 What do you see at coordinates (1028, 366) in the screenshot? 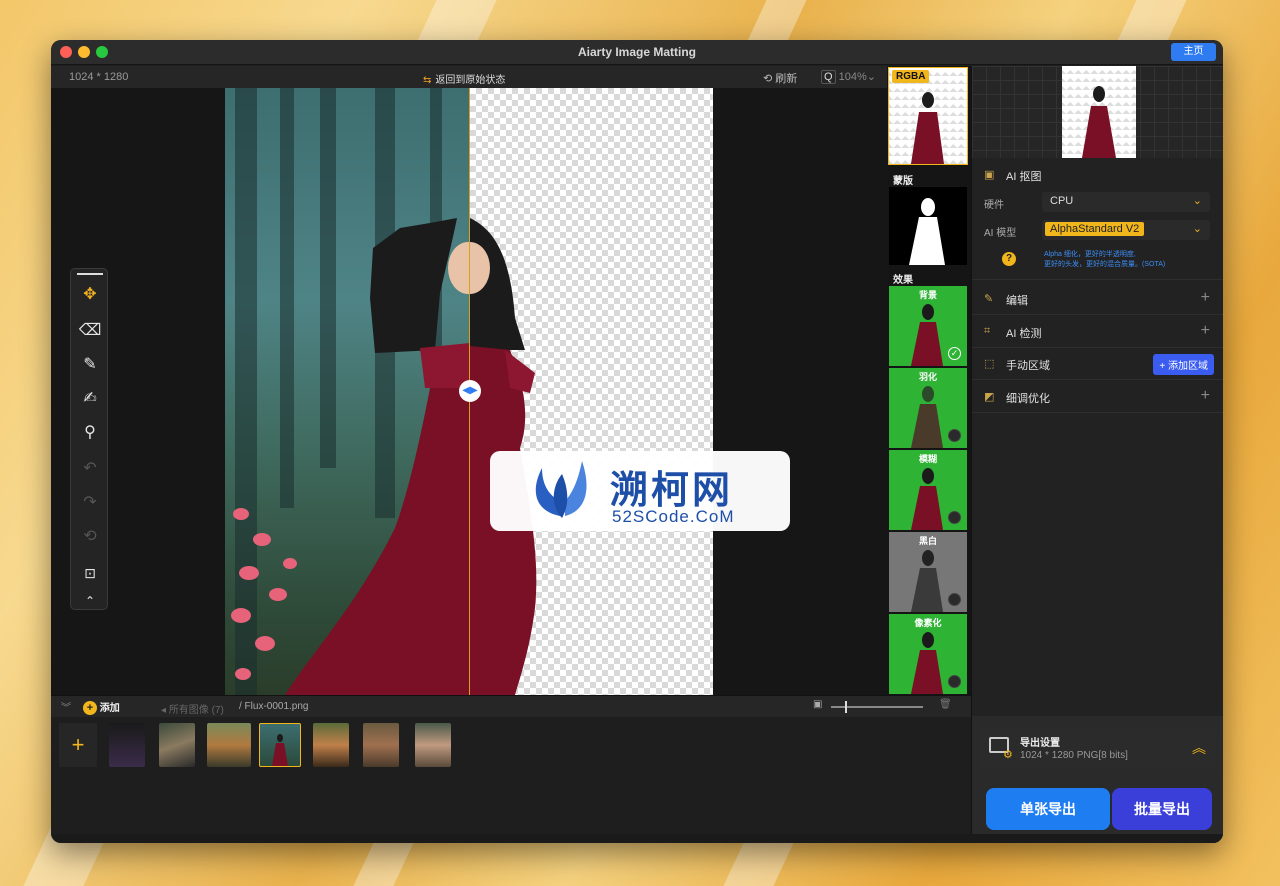
I see `manual-region-label: 手动区域` at bounding box center [1028, 366].